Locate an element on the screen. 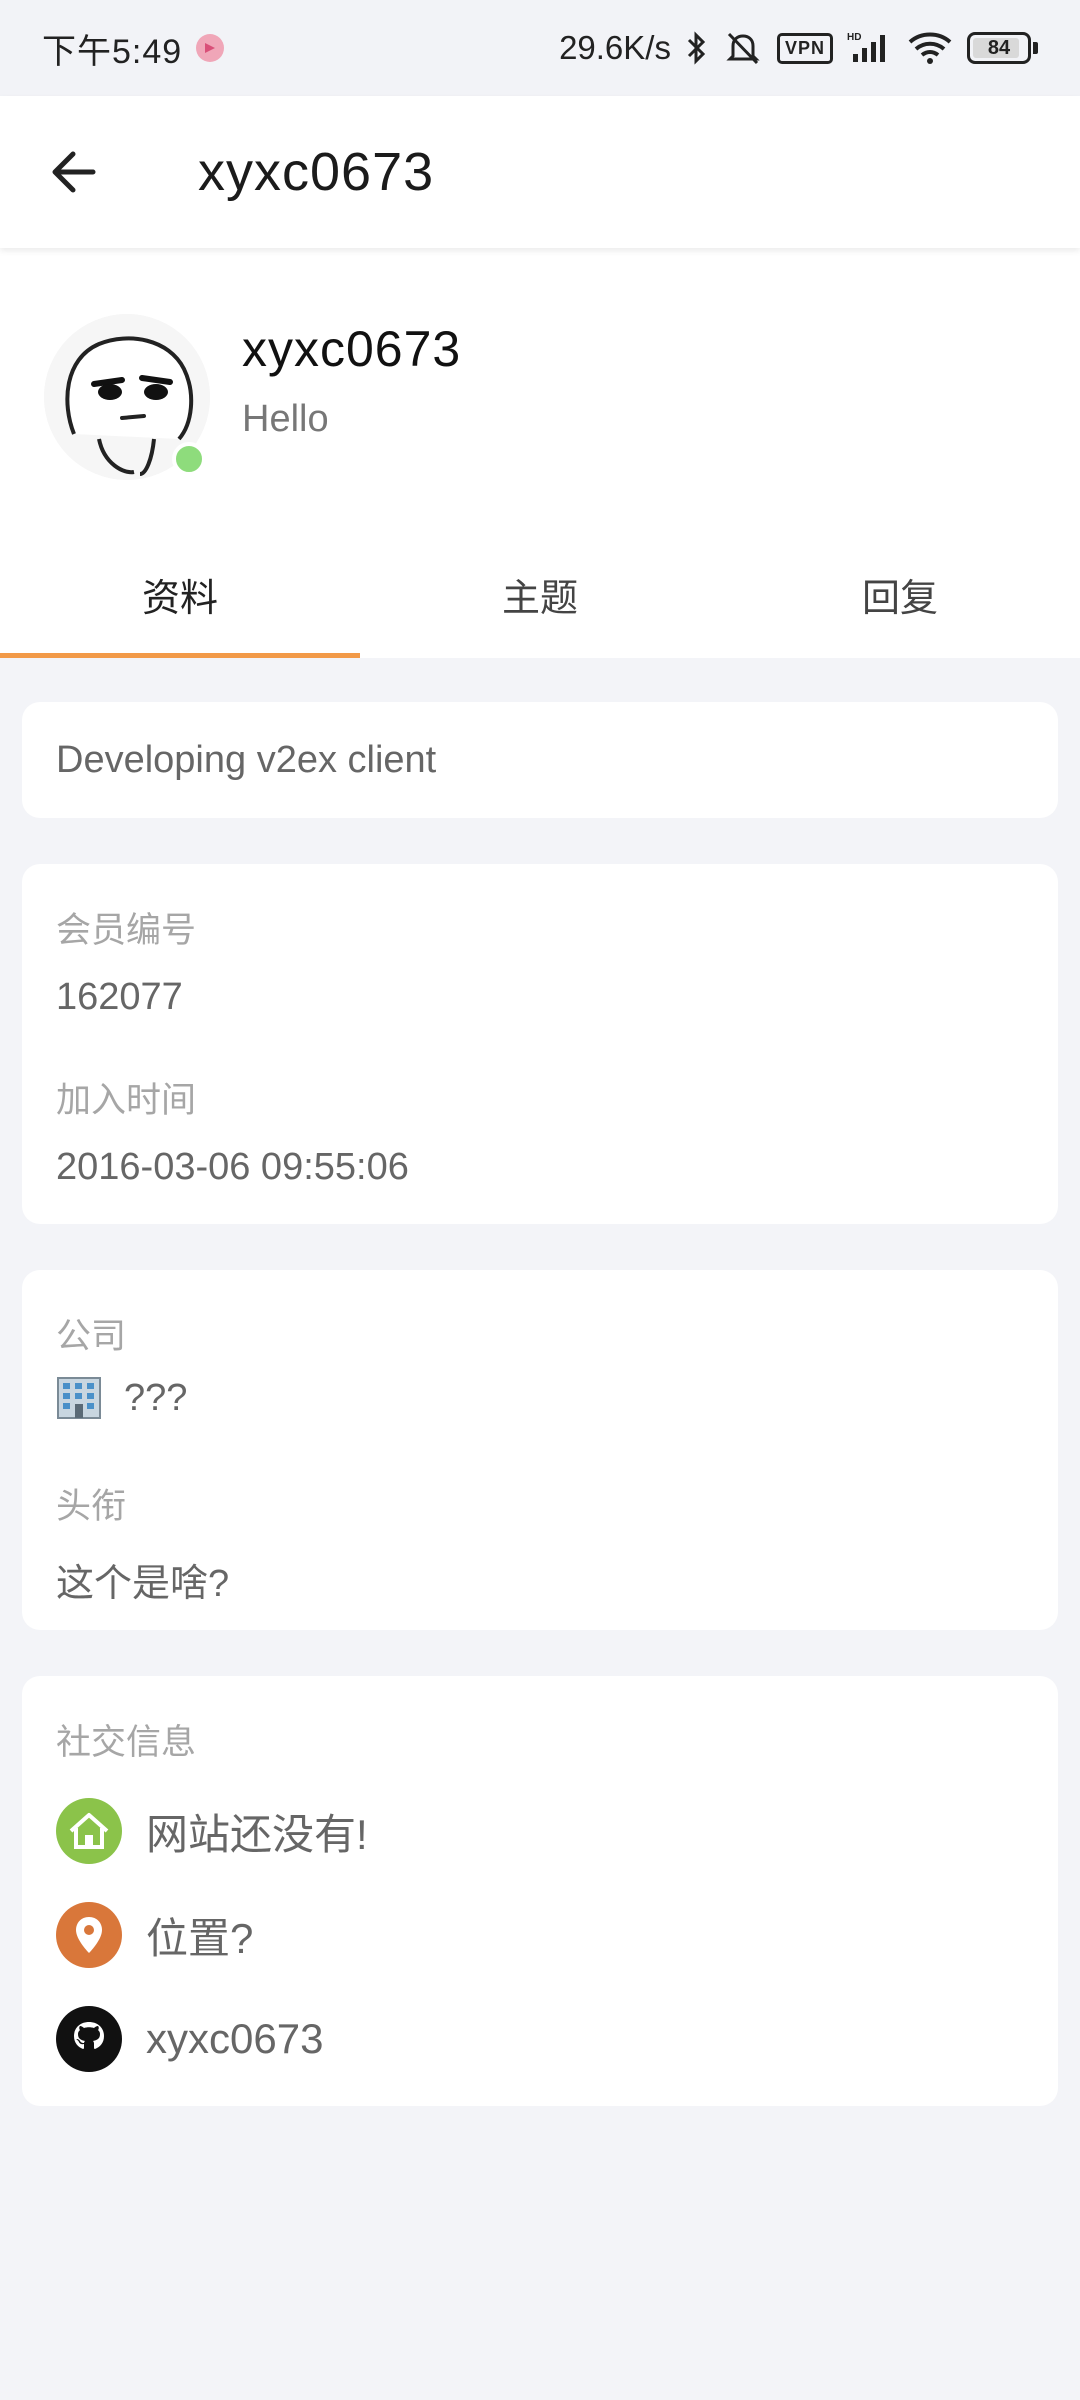 The width and height of the screenshot is (1080, 2400). vpn-badge: VPN is located at coordinates (804, 48).